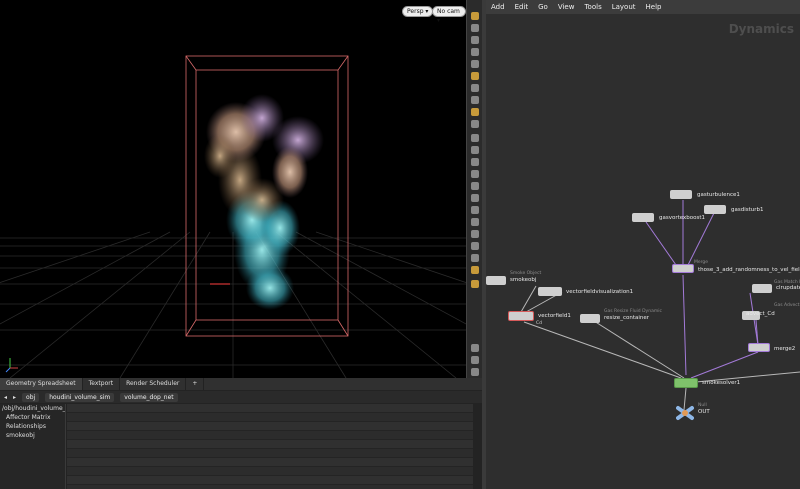 The height and width of the screenshot is (489, 800). What do you see at coordinates (721, 383) in the screenshot?
I see `node-label-smokesolver1: smokesolver1` at bounding box center [721, 383].